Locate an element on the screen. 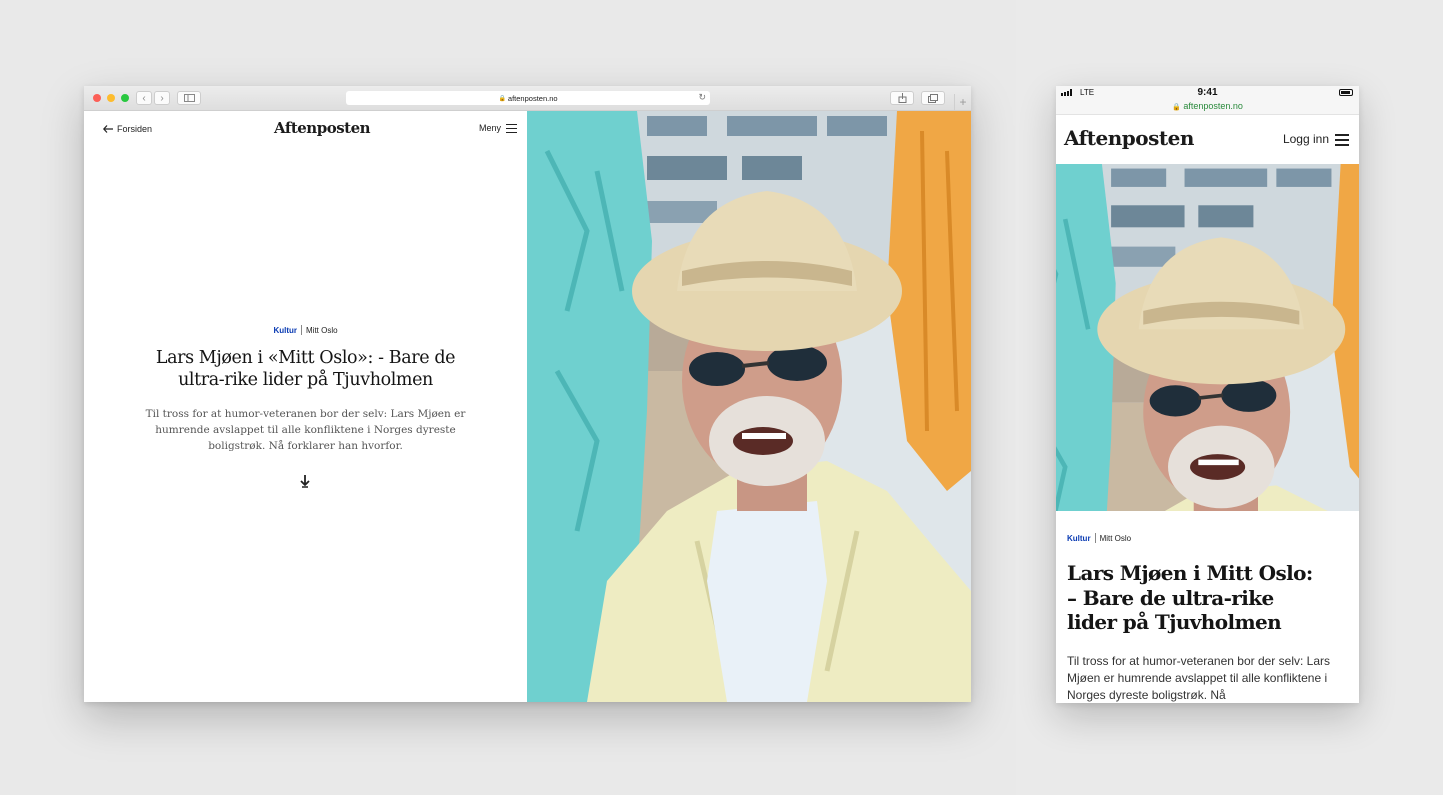 The image size is (1443, 795). address-bar-url: aftenposten.no is located at coordinates (532, 98).